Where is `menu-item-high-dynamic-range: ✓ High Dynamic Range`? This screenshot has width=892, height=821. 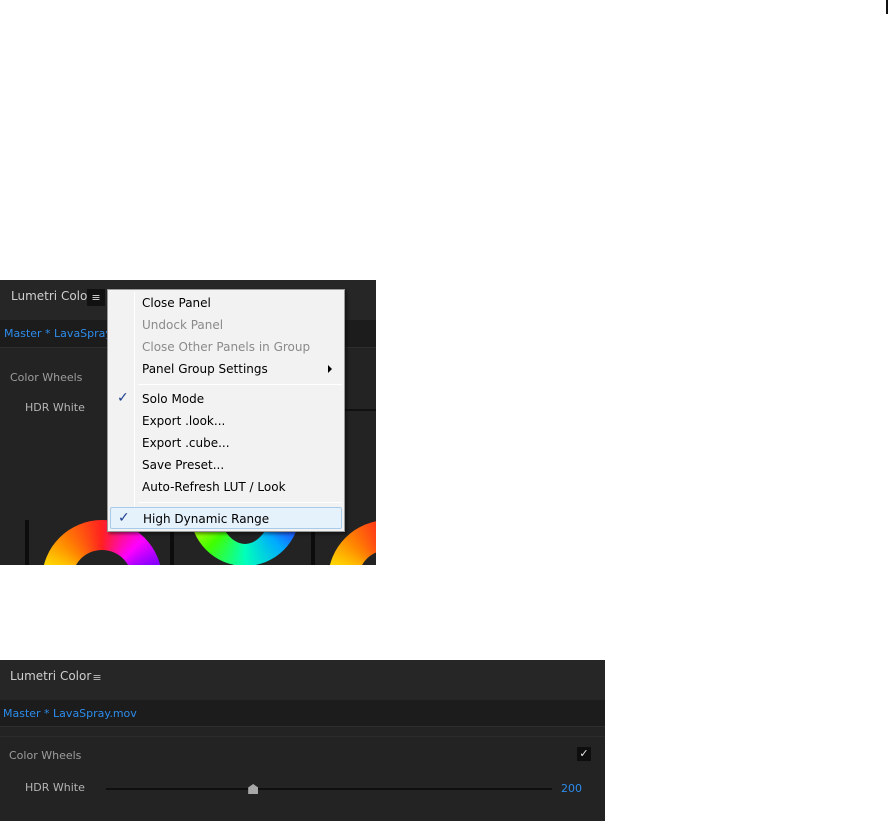 menu-item-high-dynamic-range: ✓ High Dynamic Range is located at coordinates (226, 518).